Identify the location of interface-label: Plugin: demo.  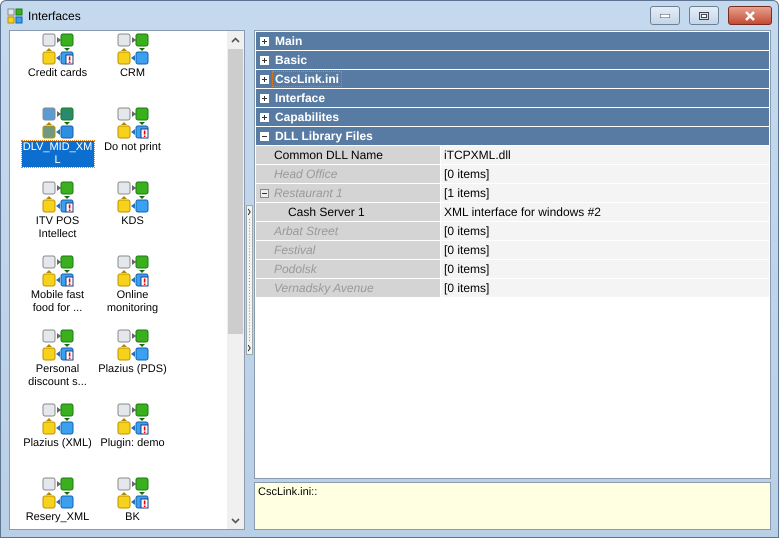
(132, 443).